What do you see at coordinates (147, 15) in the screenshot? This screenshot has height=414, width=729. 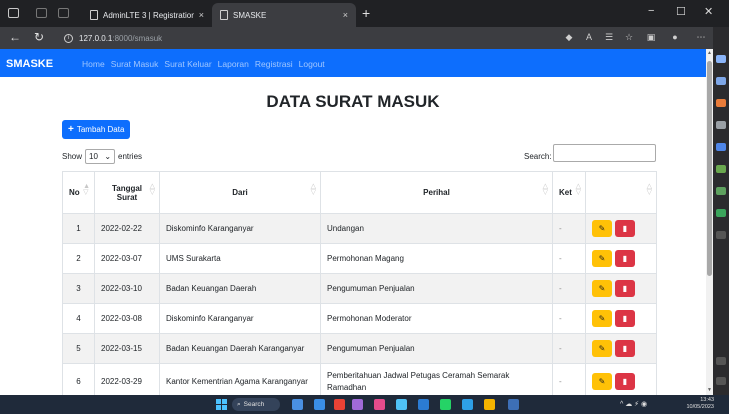 I see `tab-registration: AdminLTE 3 | Registration Page ×` at bounding box center [147, 15].